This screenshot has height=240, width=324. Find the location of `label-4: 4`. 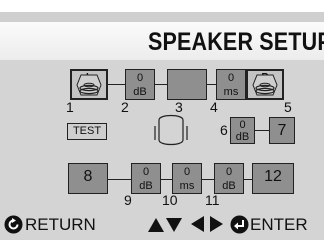

label-4: 4 is located at coordinates (214, 107).